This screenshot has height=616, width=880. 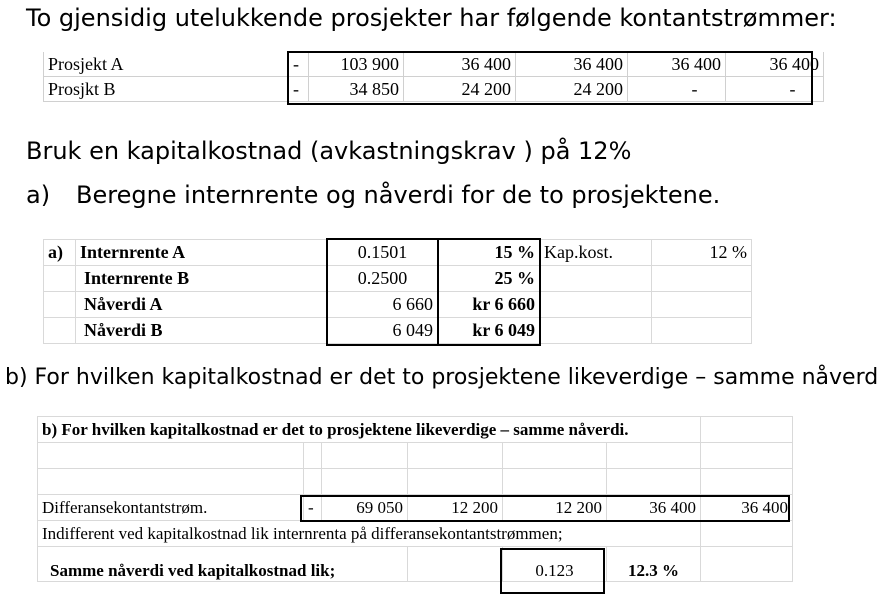 I want to click on table-row: Nåverdi A 6 660 kr 6 660, so click(x=397, y=304).